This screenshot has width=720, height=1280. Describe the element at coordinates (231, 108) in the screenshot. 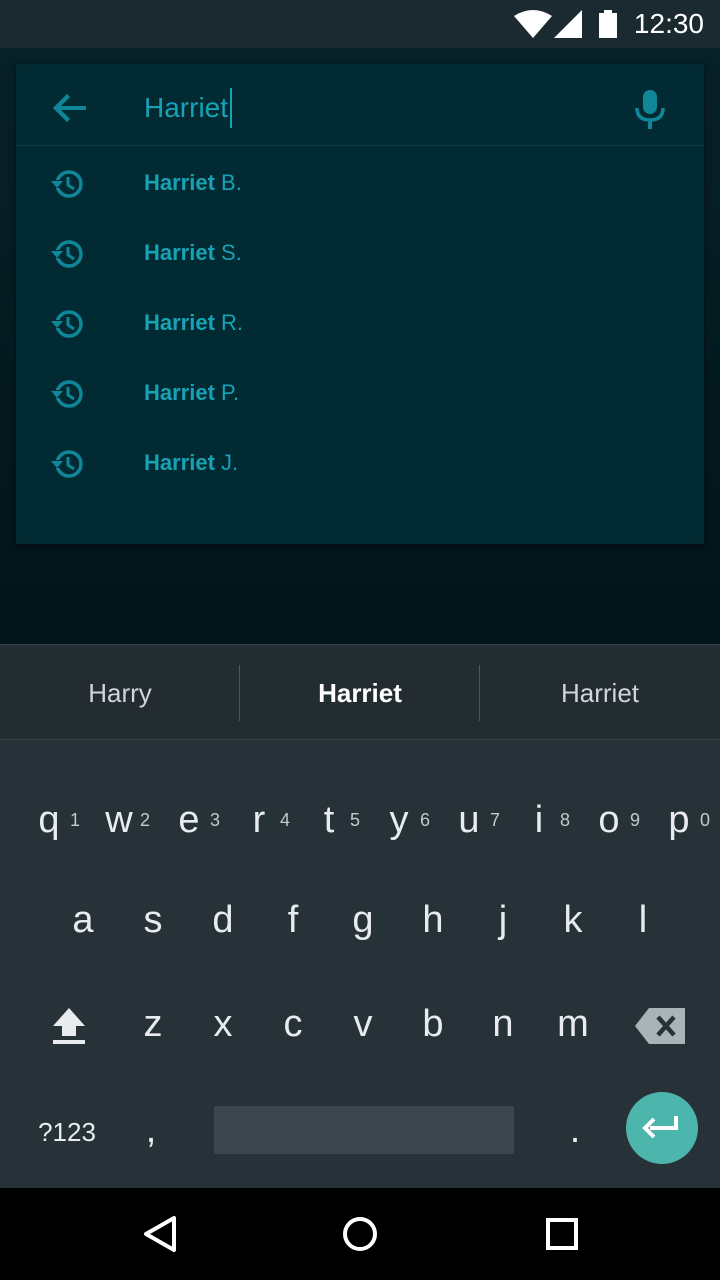

I see `text-cursor` at that location.